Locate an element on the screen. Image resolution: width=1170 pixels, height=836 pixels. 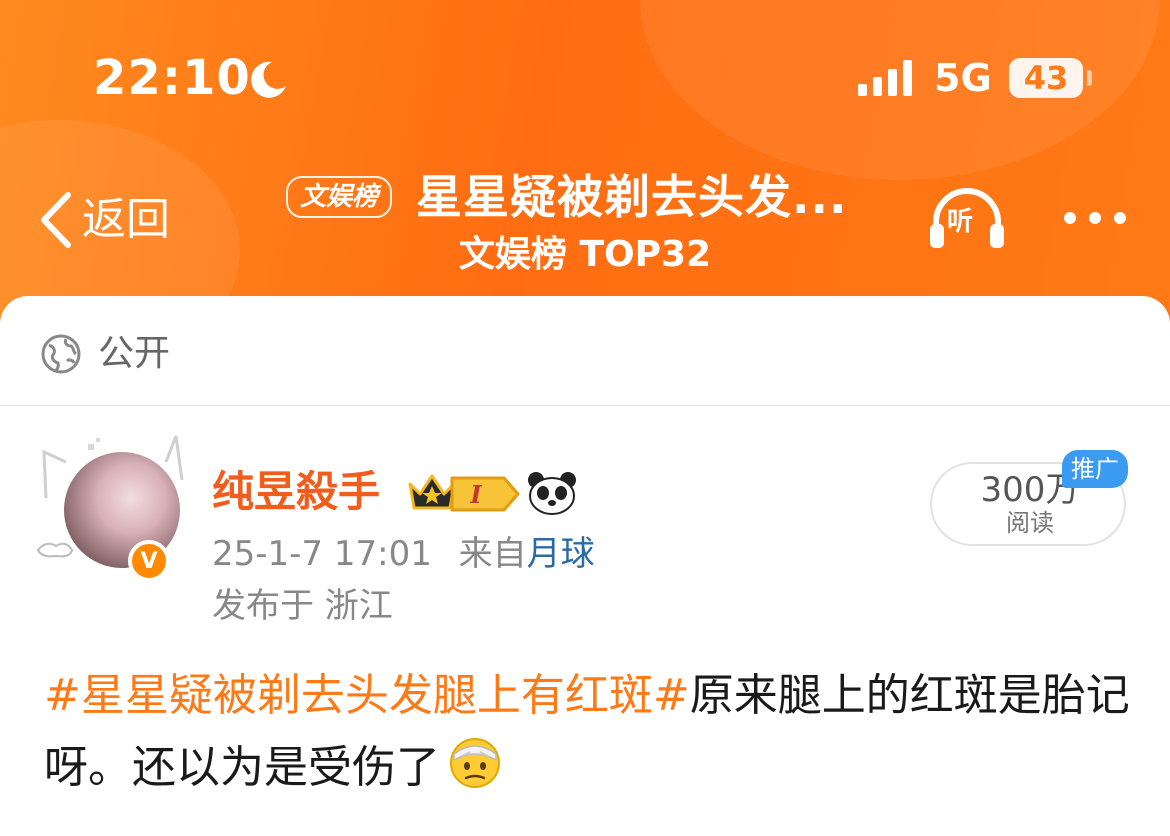
battery-tip is located at coordinates (1089, 78).